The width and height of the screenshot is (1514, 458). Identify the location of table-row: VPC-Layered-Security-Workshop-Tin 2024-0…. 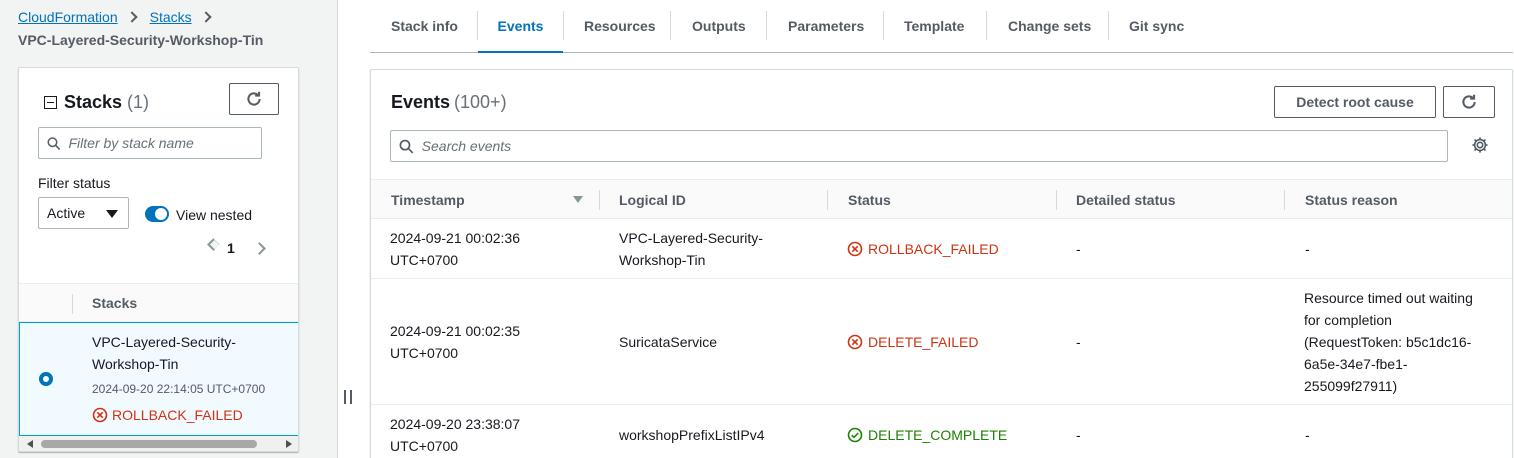
(158, 379).